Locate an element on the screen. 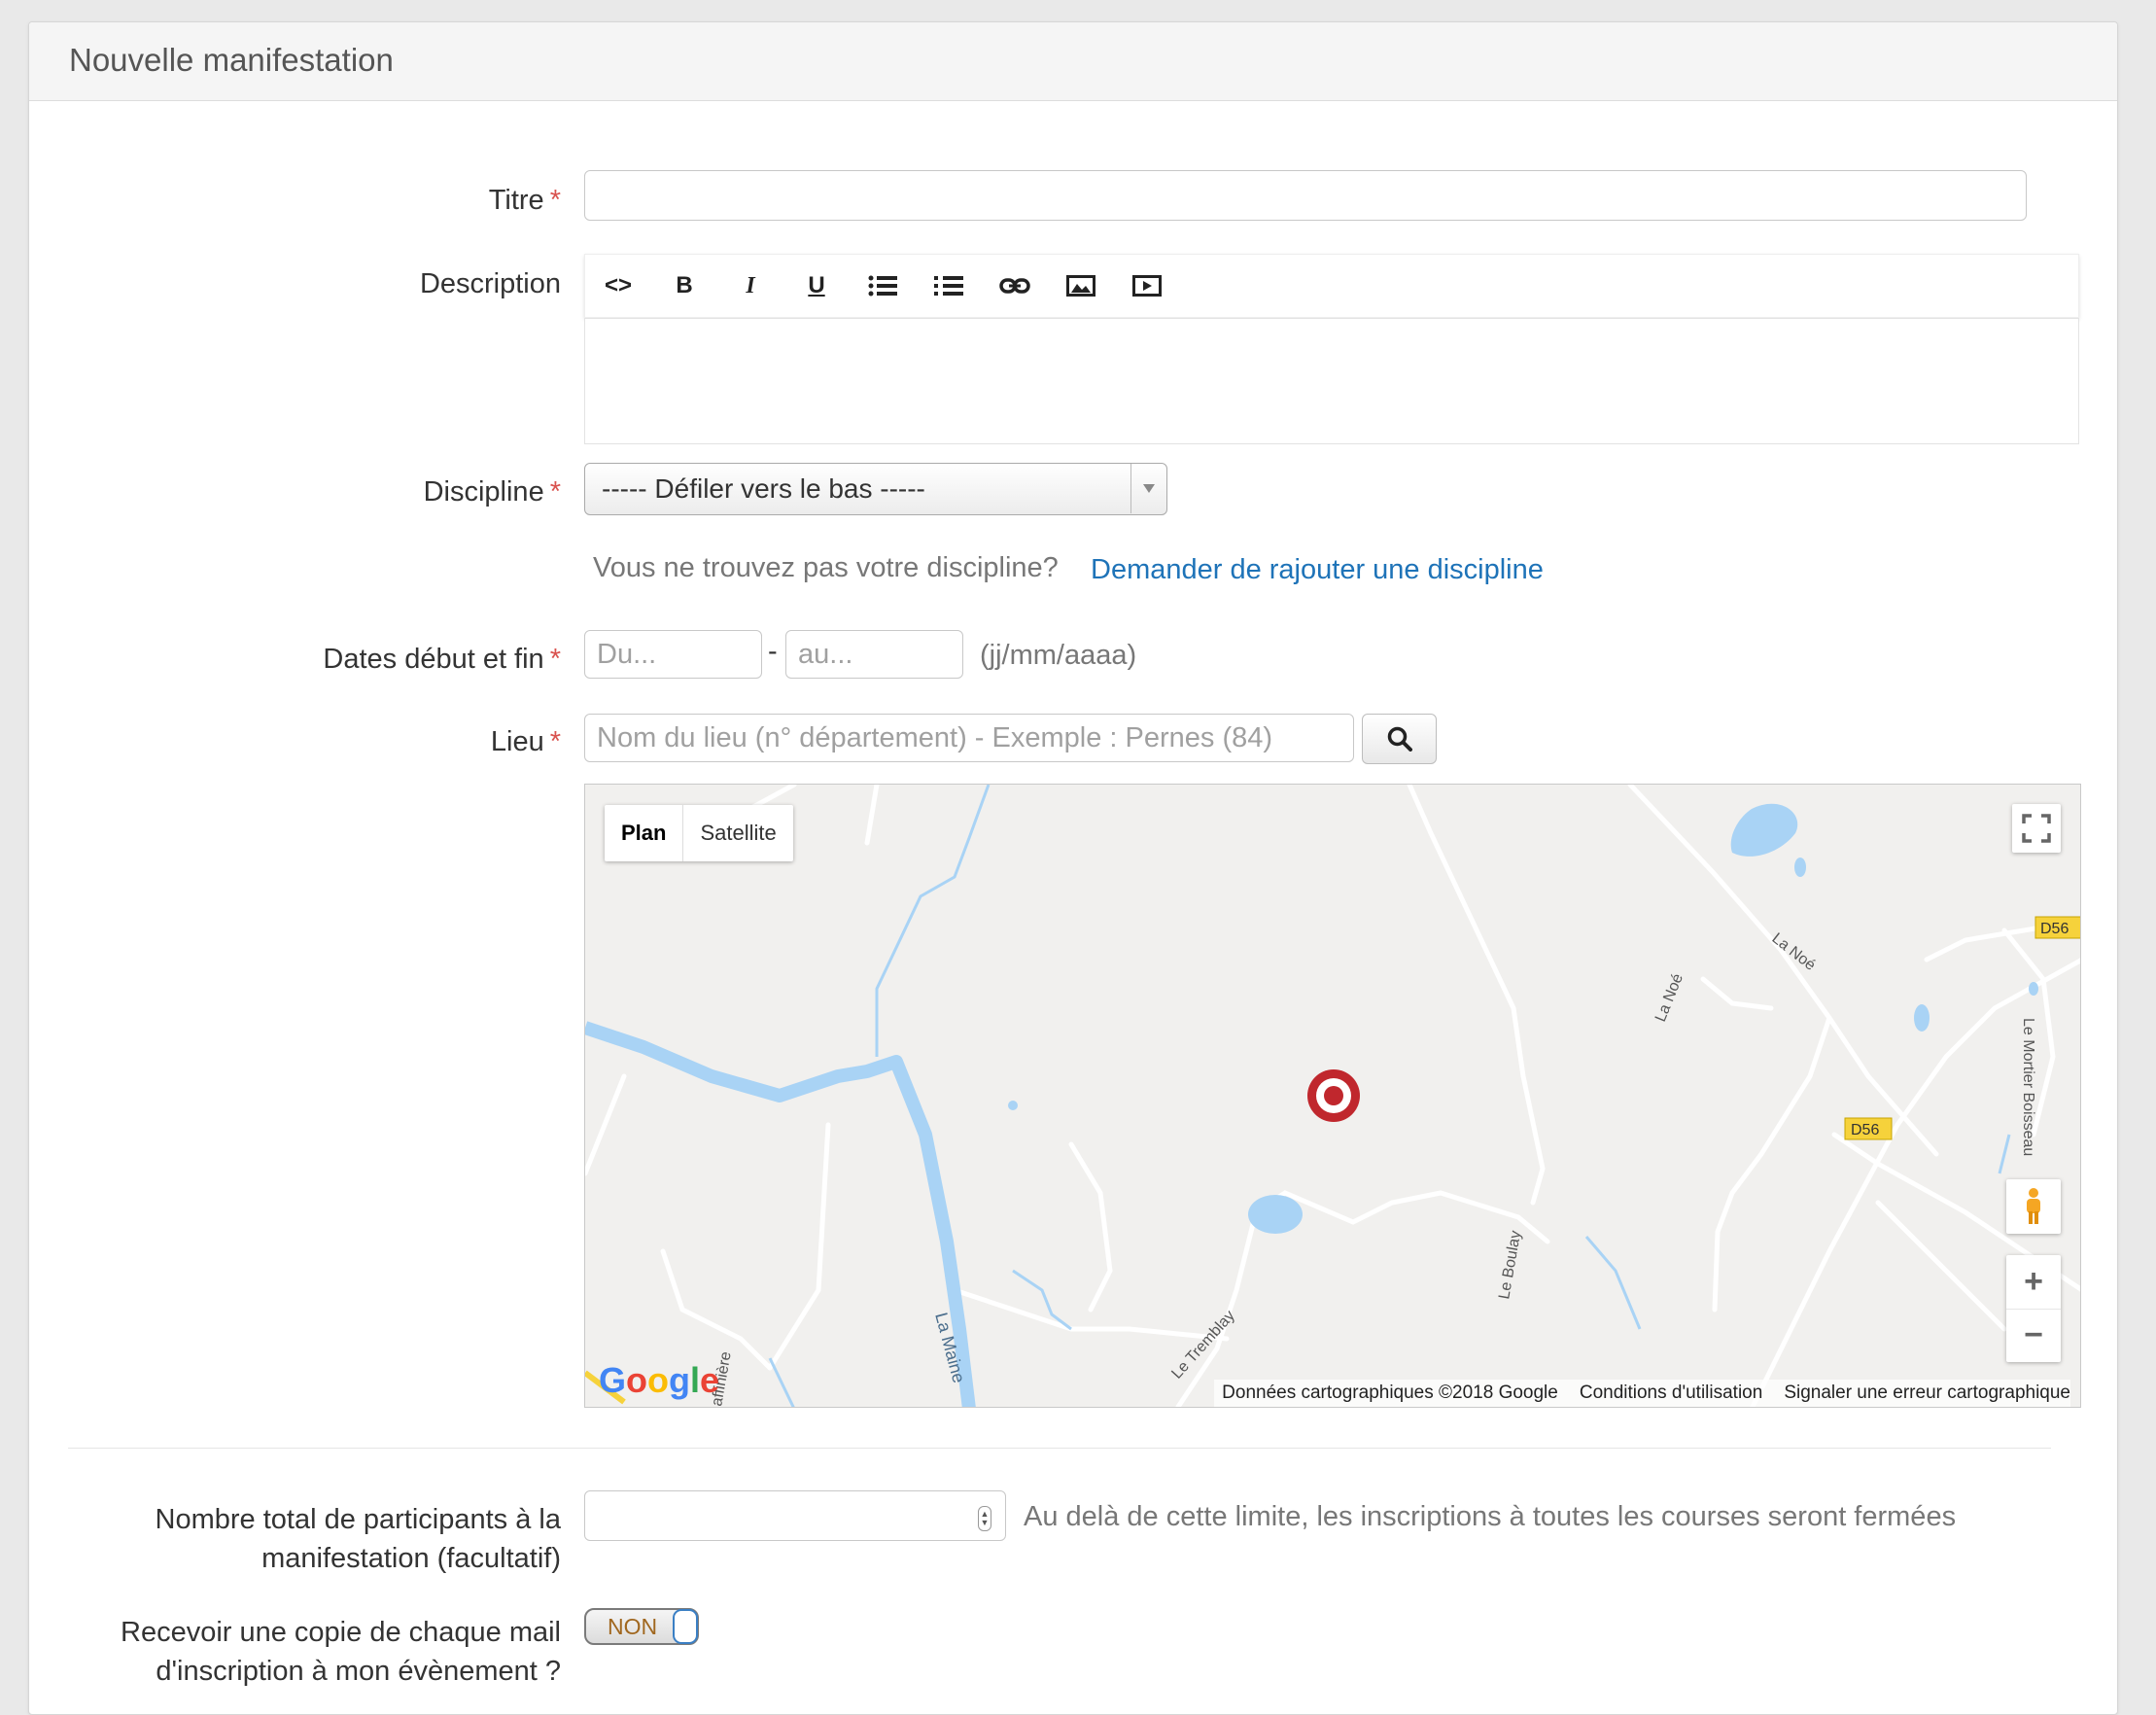 The width and height of the screenshot is (2156, 1715). bold-icon: B is located at coordinates (684, 285).